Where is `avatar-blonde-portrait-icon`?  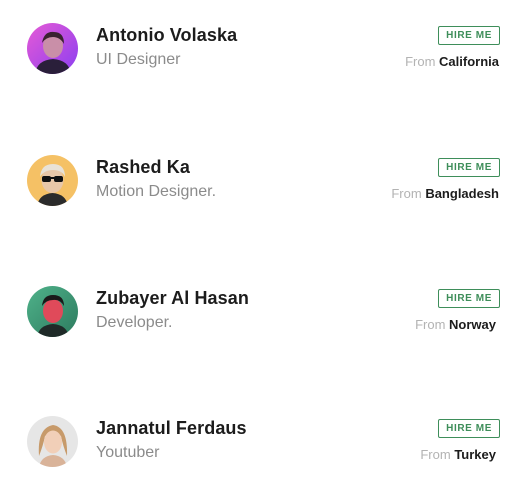 avatar-blonde-portrait-icon is located at coordinates (52, 441).